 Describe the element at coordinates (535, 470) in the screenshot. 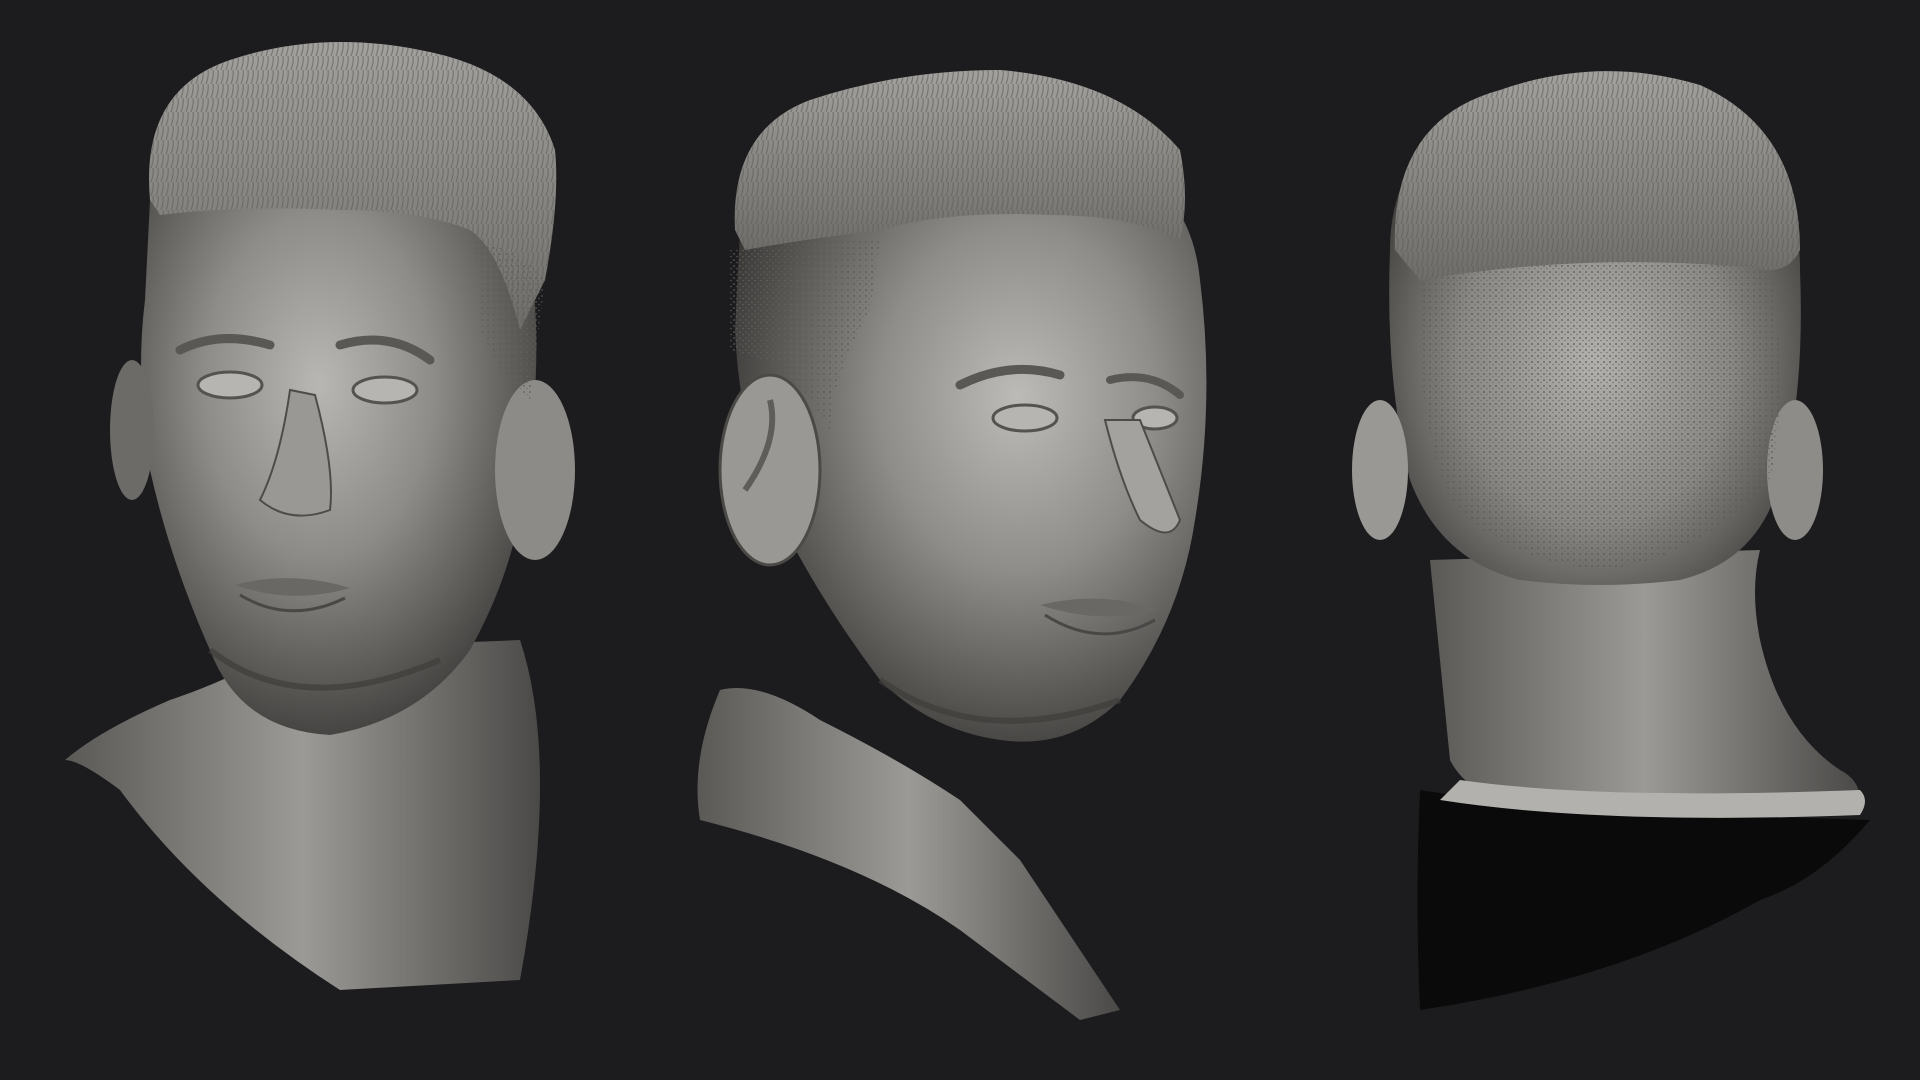

I see `ear-right` at that location.